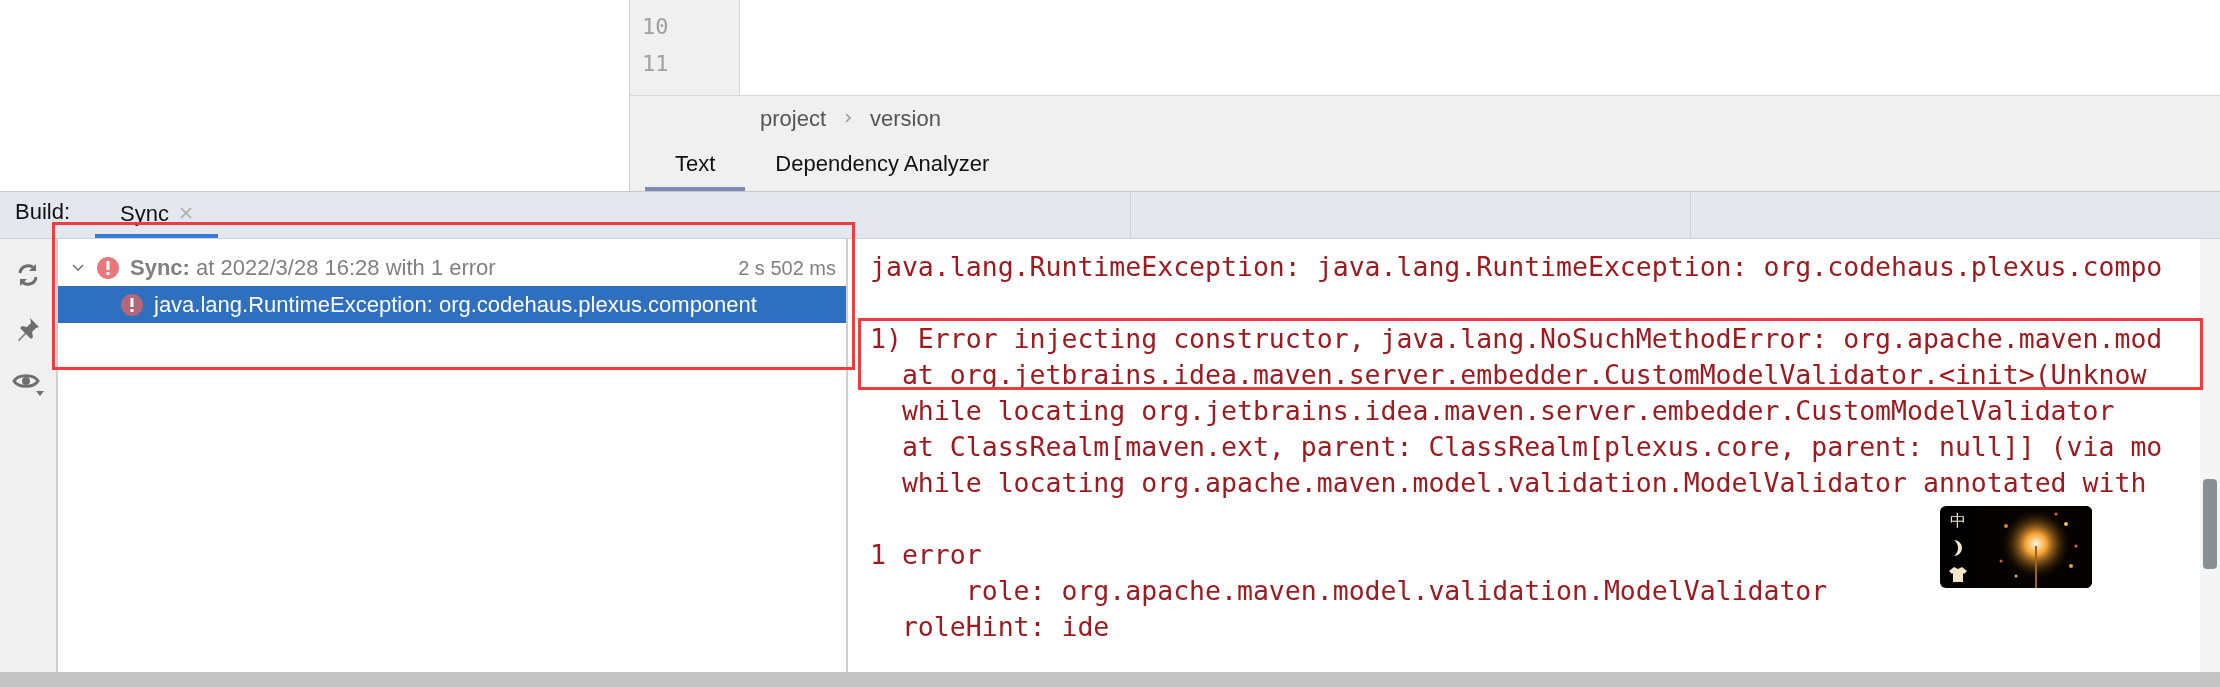 This screenshot has width=2220, height=687. What do you see at coordinates (1523, 375) in the screenshot?
I see `console-line: at org.jetbrains.idea.maven.server.embedder.CustomModelValidator.<init>(Unknow` at bounding box center [1523, 375].